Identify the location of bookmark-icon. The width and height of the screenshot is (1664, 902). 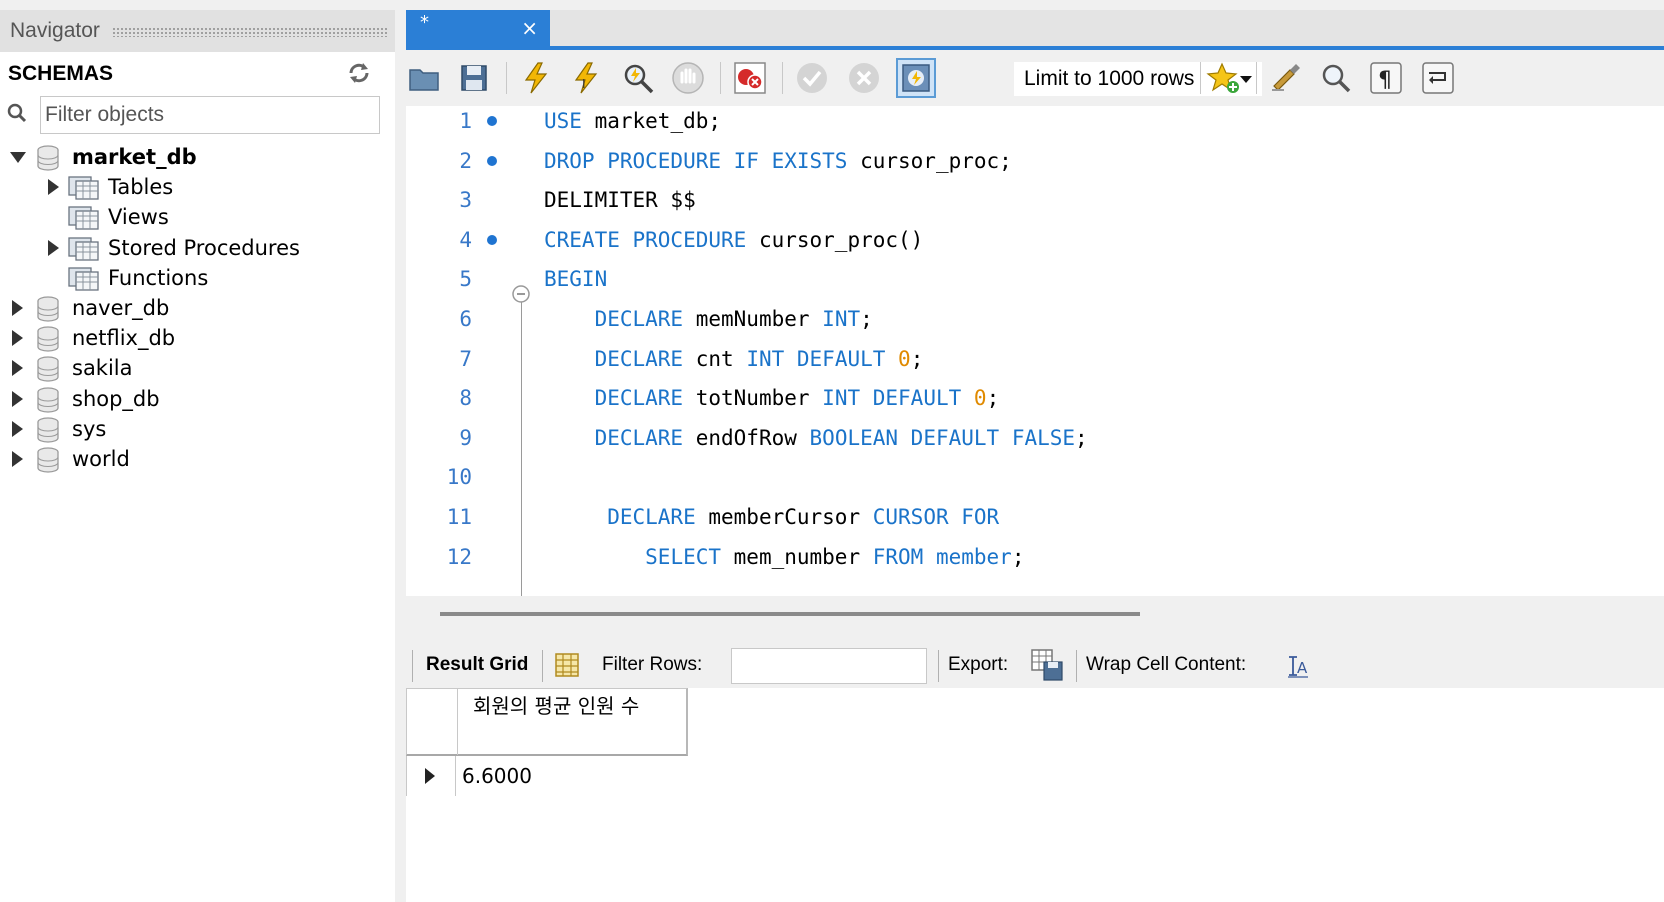
(1224, 78).